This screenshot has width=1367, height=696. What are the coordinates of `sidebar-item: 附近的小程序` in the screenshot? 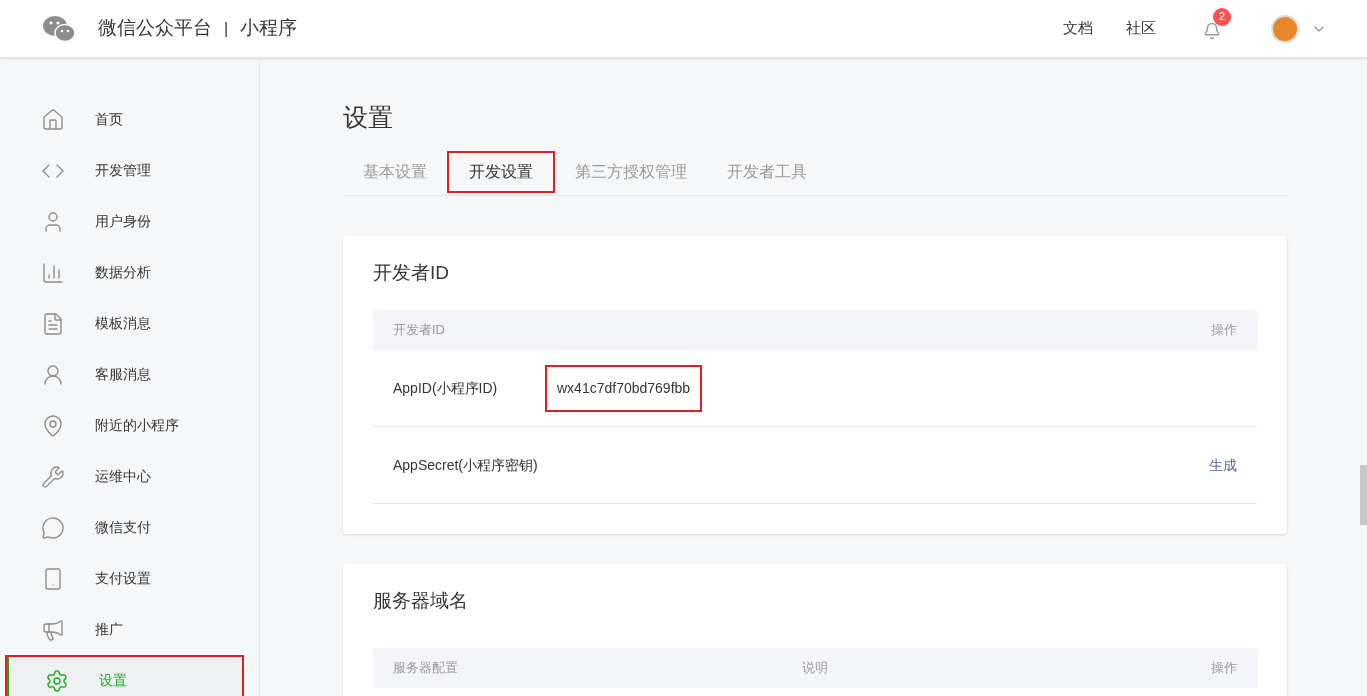 It's located at (124, 425).